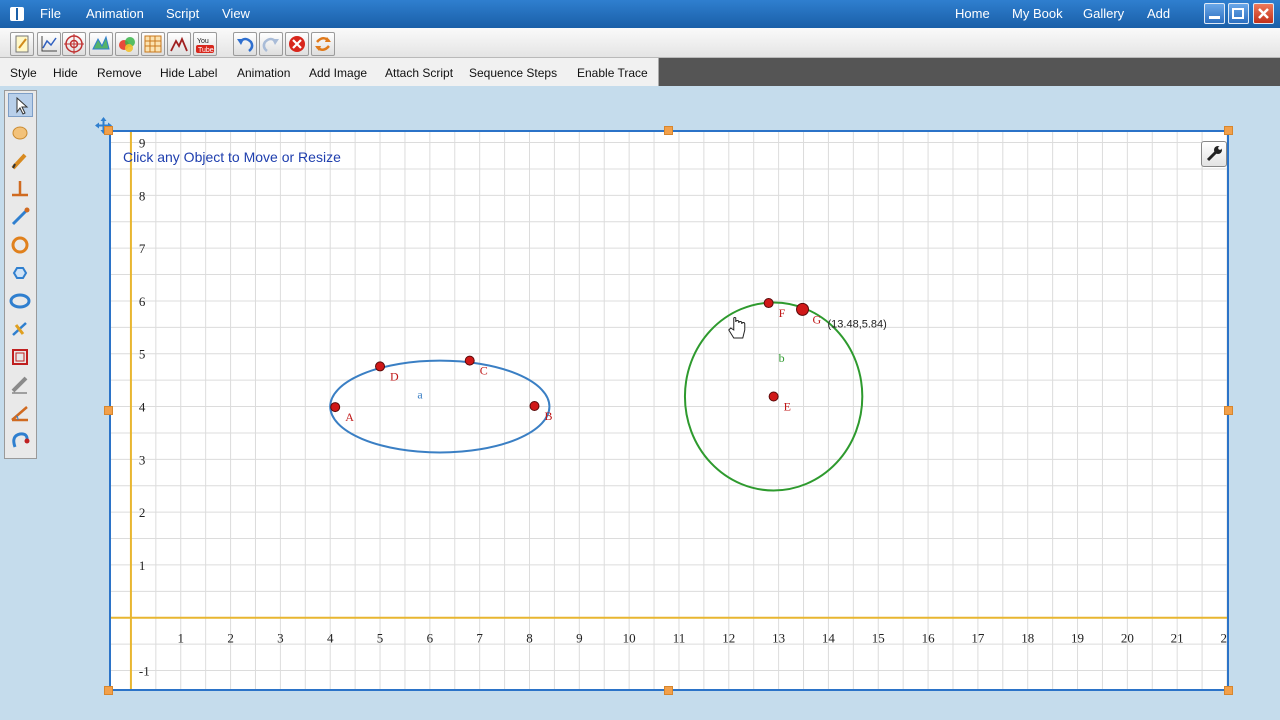 This screenshot has width=1280, height=720. What do you see at coordinates (232, 157) in the screenshot?
I see `canvas-instruction: Click any Object to Move or Resize` at bounding box center [232, 157].